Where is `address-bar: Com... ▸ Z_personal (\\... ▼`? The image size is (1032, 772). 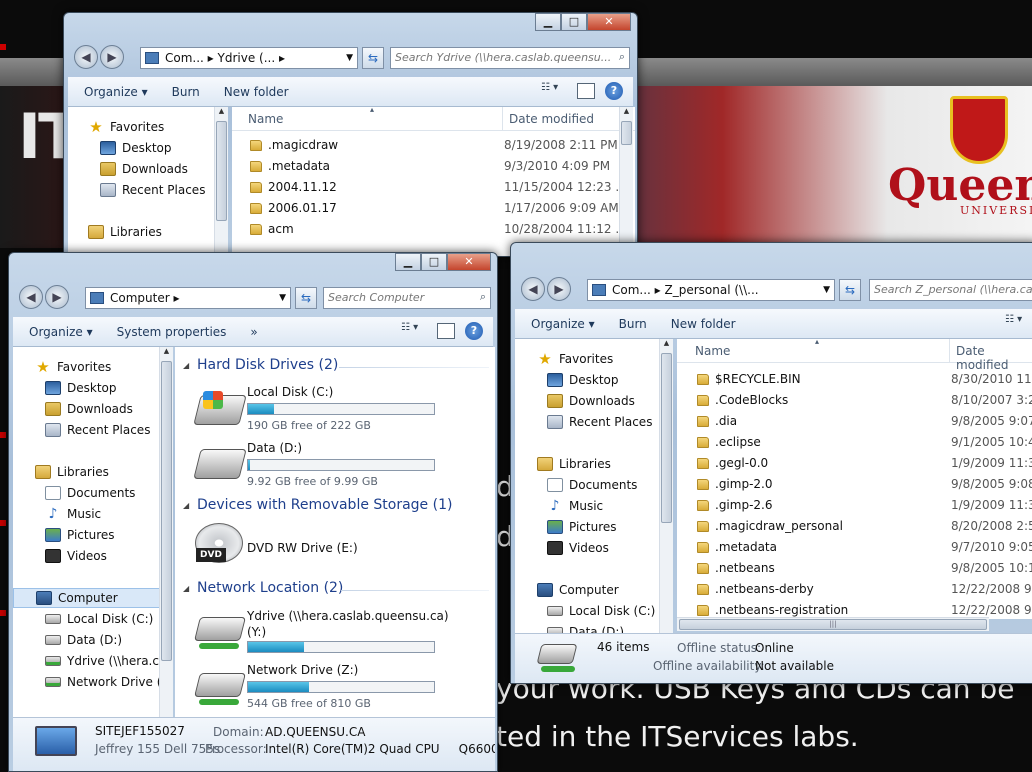
address-bar: Com... ▸ Z_personal (\\... ▼ is located at coordinates (711, 290).